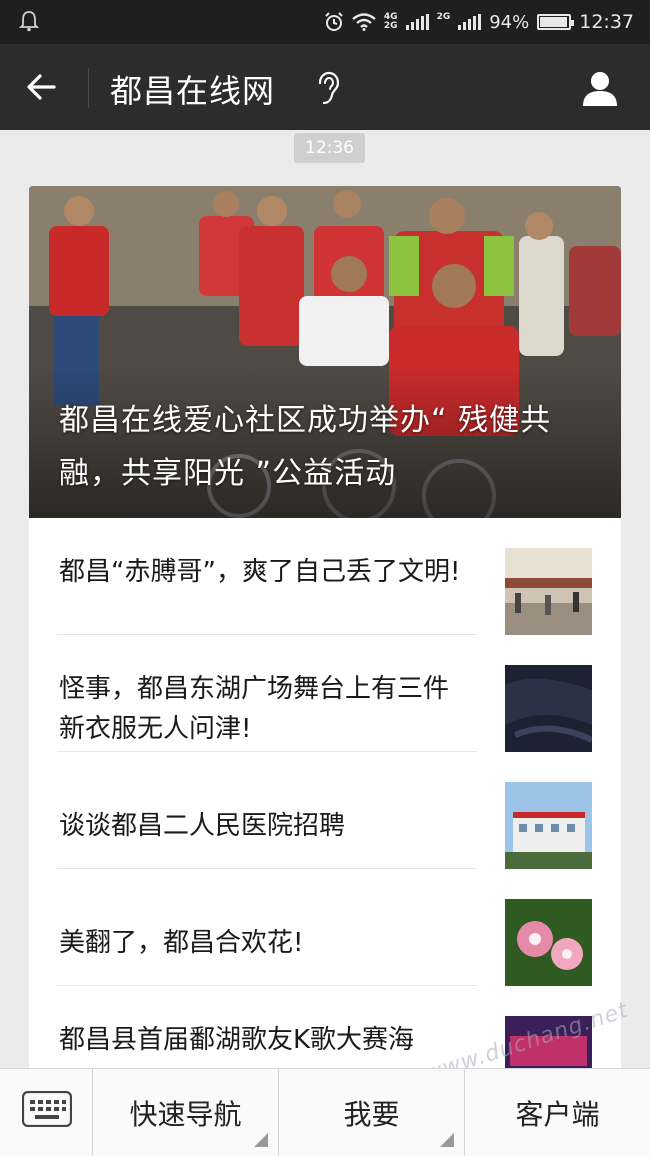  What do you see at coordinates (181, 943) in the screenshot?
I see `article-title: 美翻了，都昌合欢花!` at bounding box center [181, 943].